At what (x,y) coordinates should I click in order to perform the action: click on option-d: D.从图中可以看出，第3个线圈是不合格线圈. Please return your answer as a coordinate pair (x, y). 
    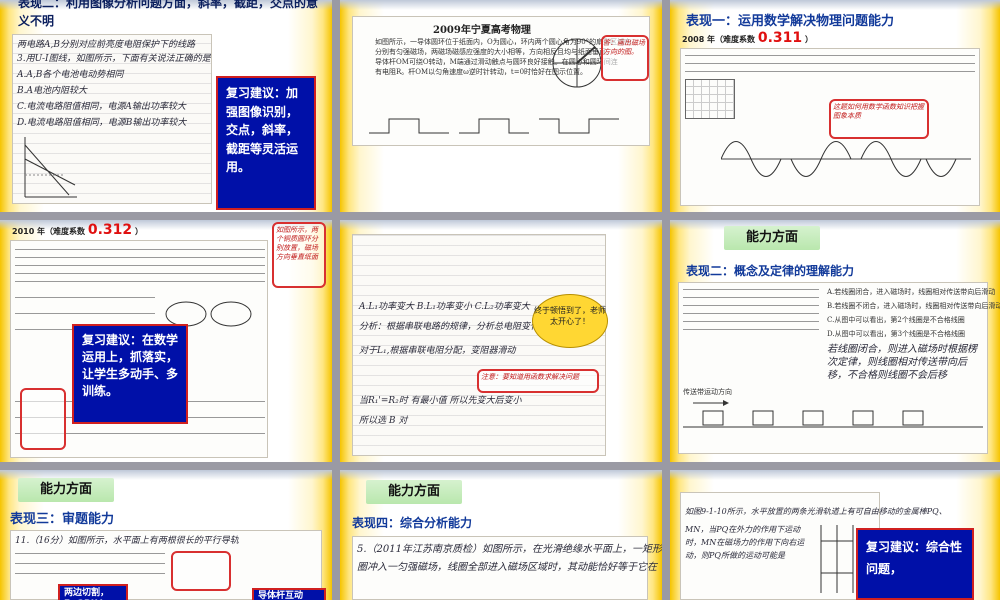
    Looking at the image, I should click on (896, 334).